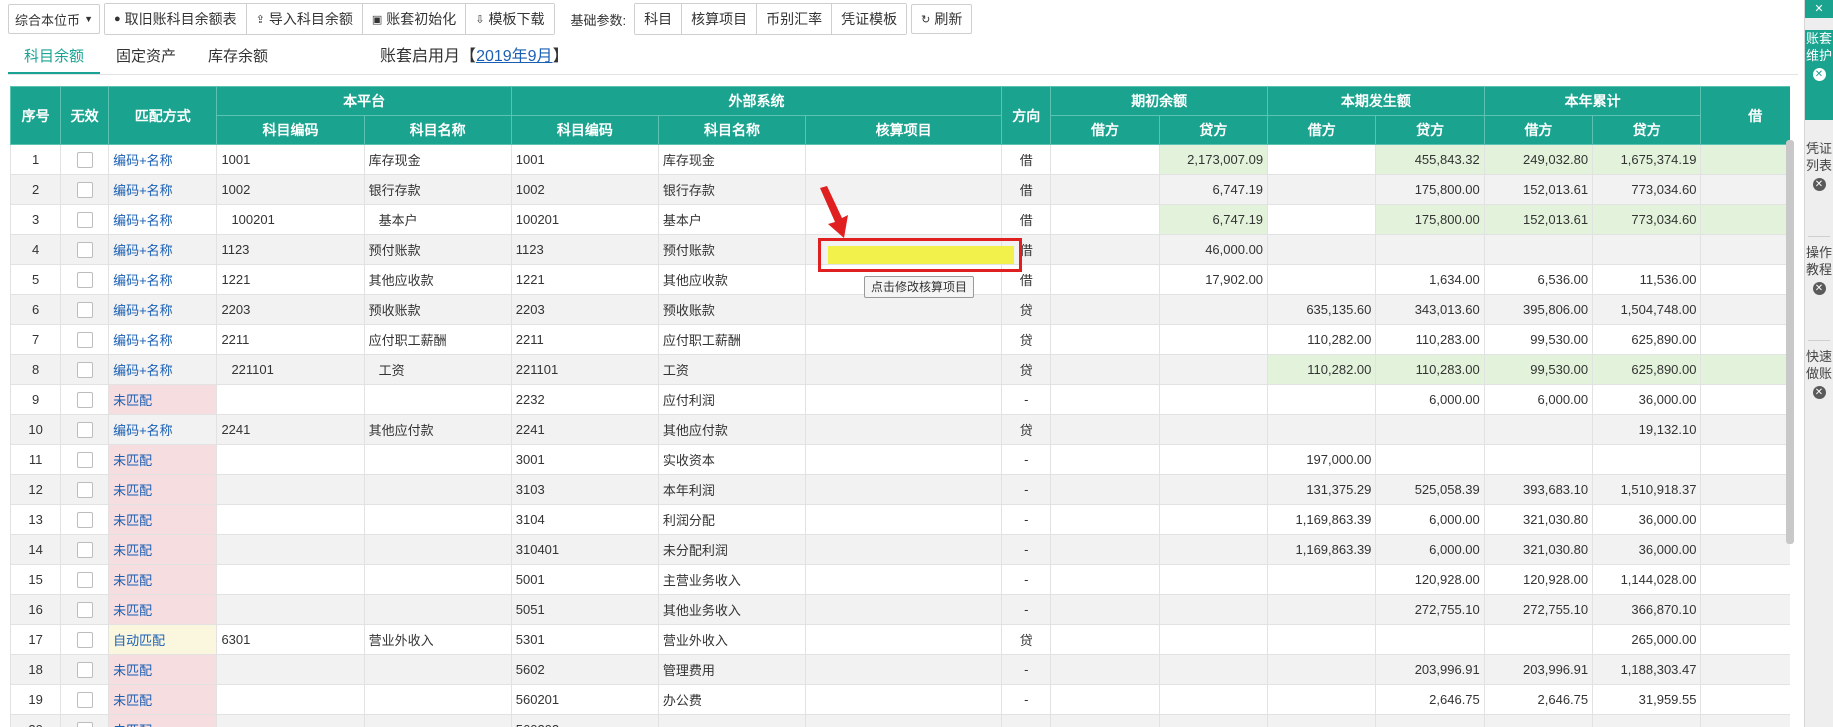  I want to click on sidebar-item-voucher-list: 凭证列表 ✕, so click(1819, 185).